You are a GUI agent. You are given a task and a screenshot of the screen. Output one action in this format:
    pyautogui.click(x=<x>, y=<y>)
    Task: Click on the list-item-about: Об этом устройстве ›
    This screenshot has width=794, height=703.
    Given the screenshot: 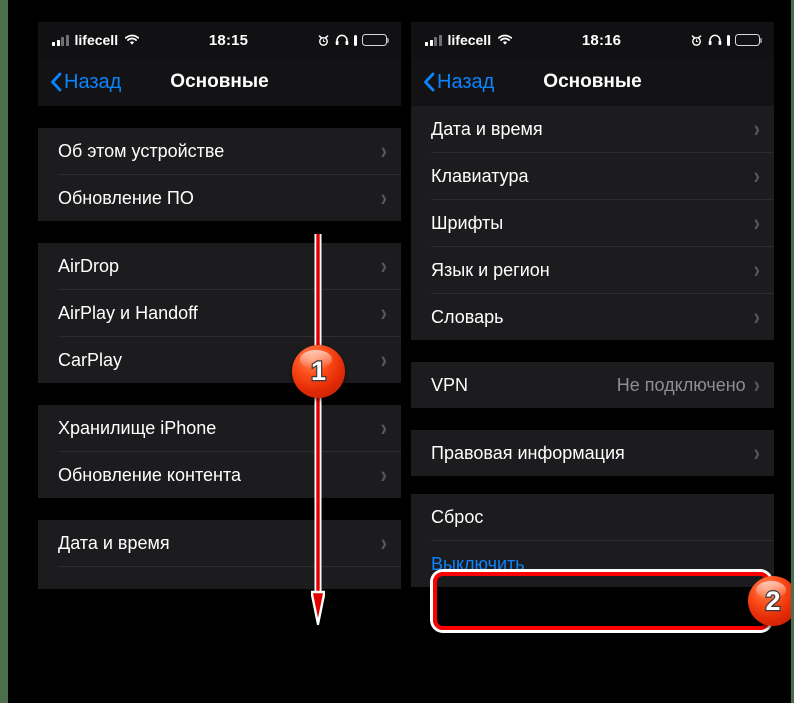 What is the action you would take?
    pyautogui.click(x=219, y=151)
    